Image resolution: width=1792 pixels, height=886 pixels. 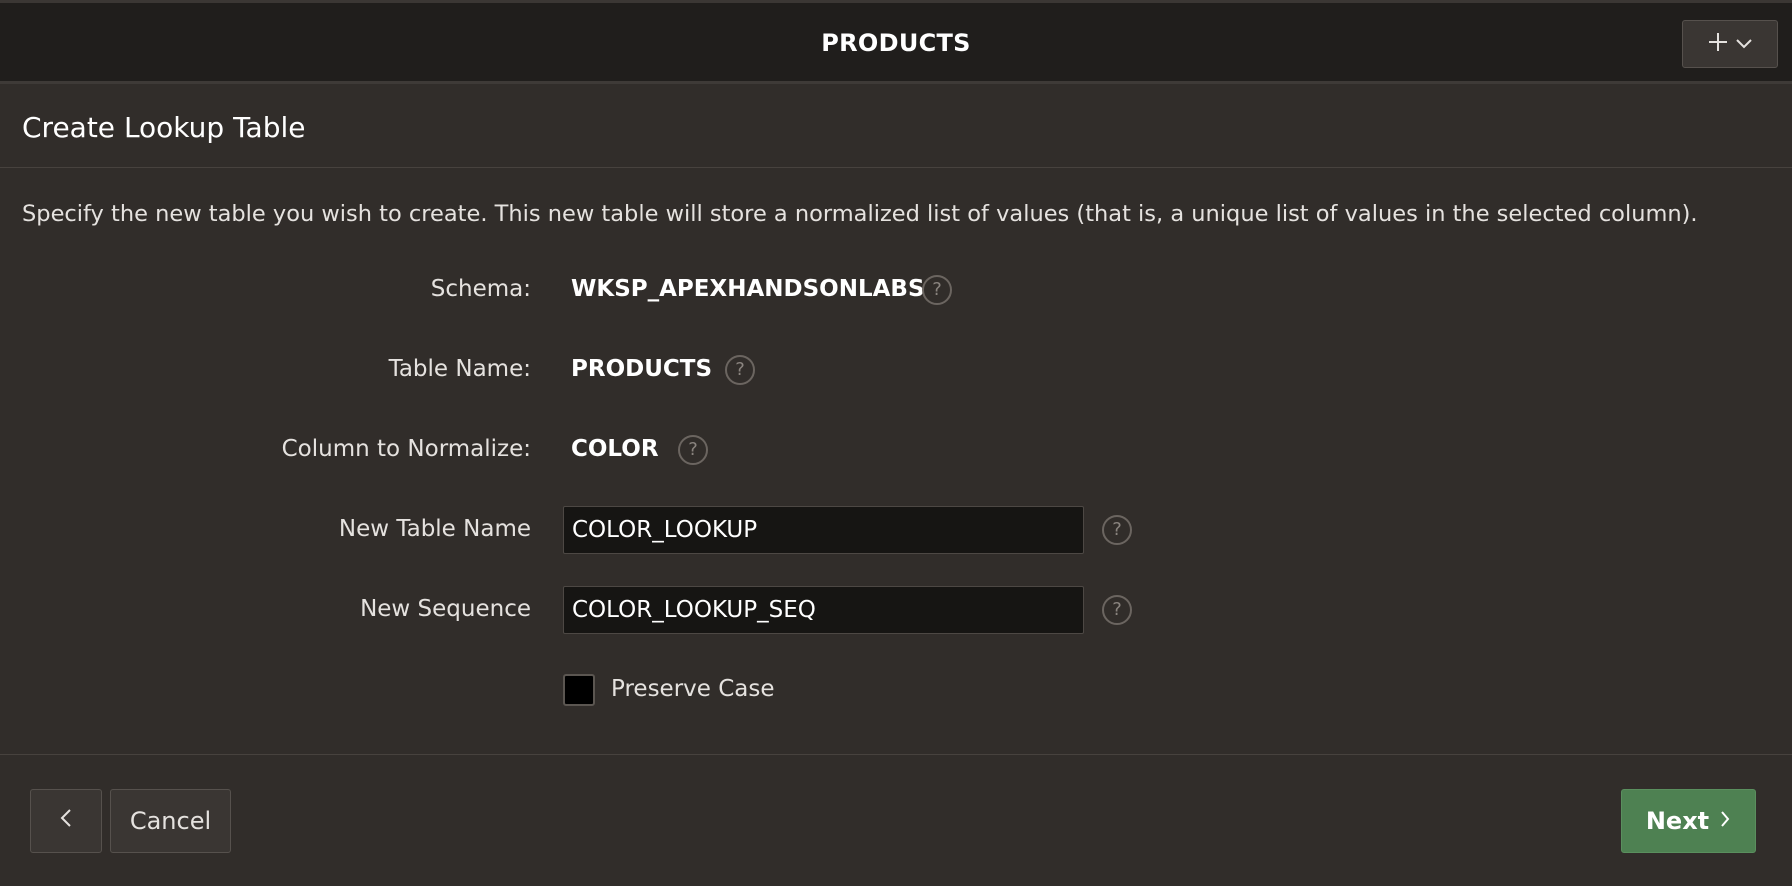 I want to click on next-button: Next, so click(x=1688, y=821).